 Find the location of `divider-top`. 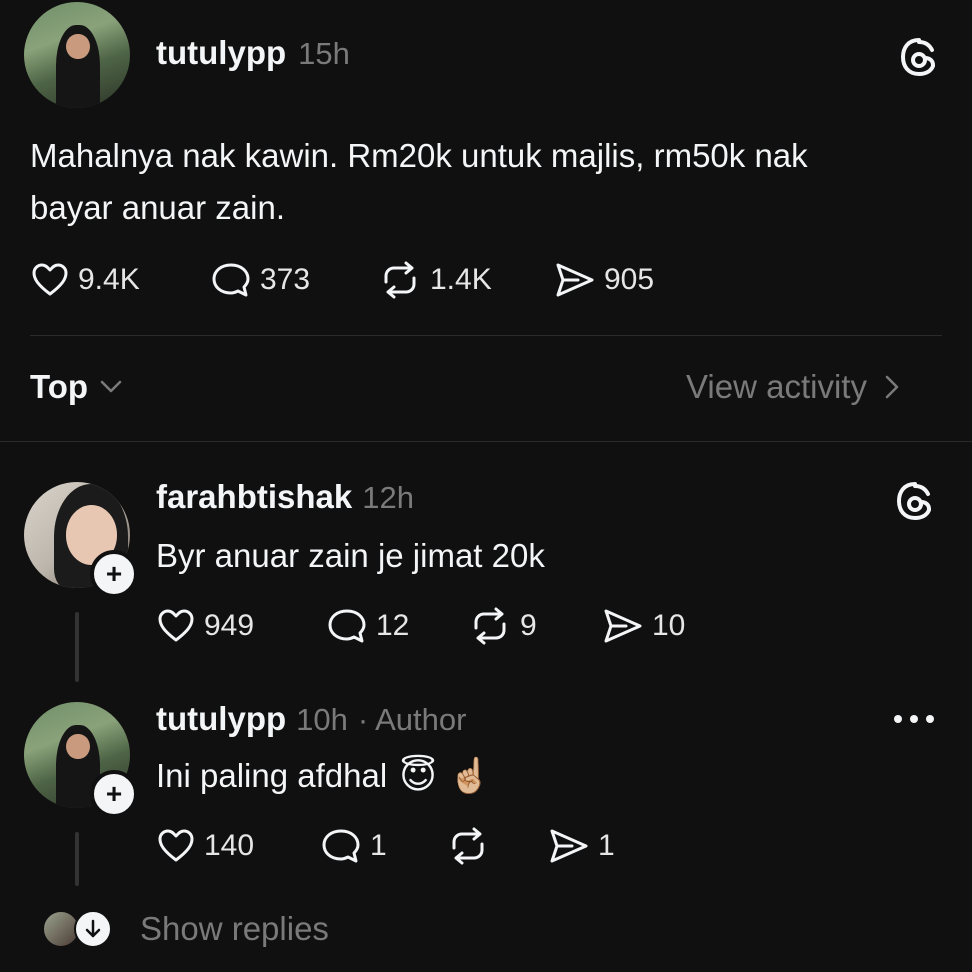

divider-top is located at coordinates (486, 335).